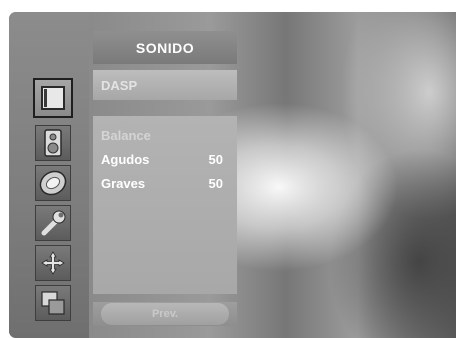  What do you see at coordinates (53, 303) in the screenshot?
I see `pip-icon` at bounding box center [53, 303].